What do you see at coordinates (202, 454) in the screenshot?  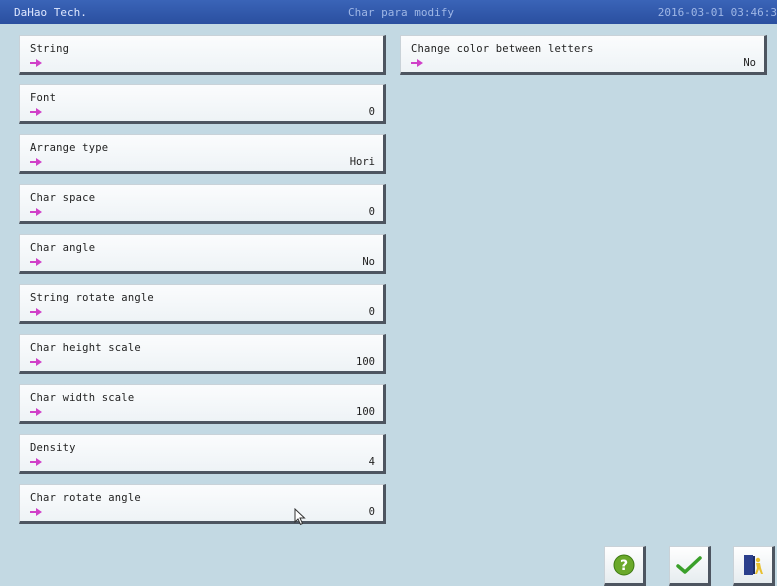 I see `param-density: Density 4` at bounding box center [202, 454].